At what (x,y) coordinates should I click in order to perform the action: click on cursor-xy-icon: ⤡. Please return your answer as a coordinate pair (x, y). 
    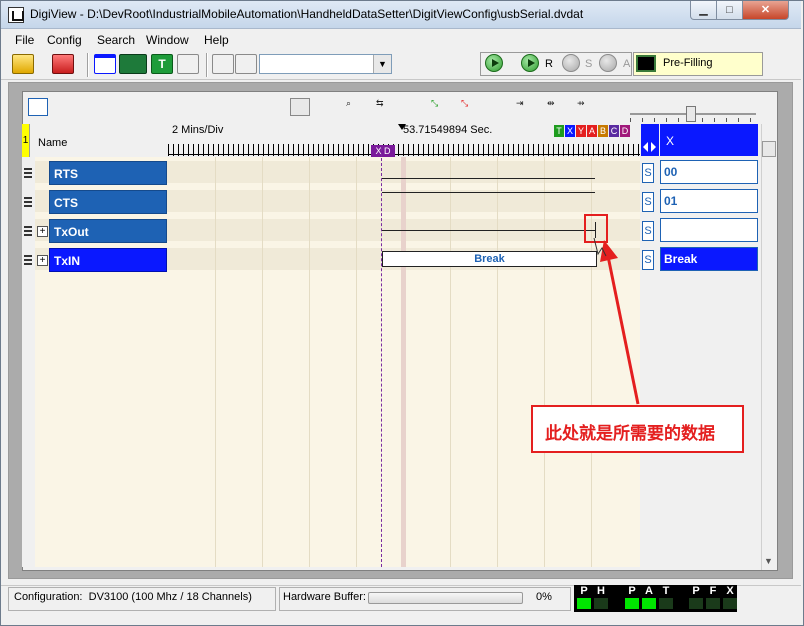
    Looking at the image, I should click on (441, 107).